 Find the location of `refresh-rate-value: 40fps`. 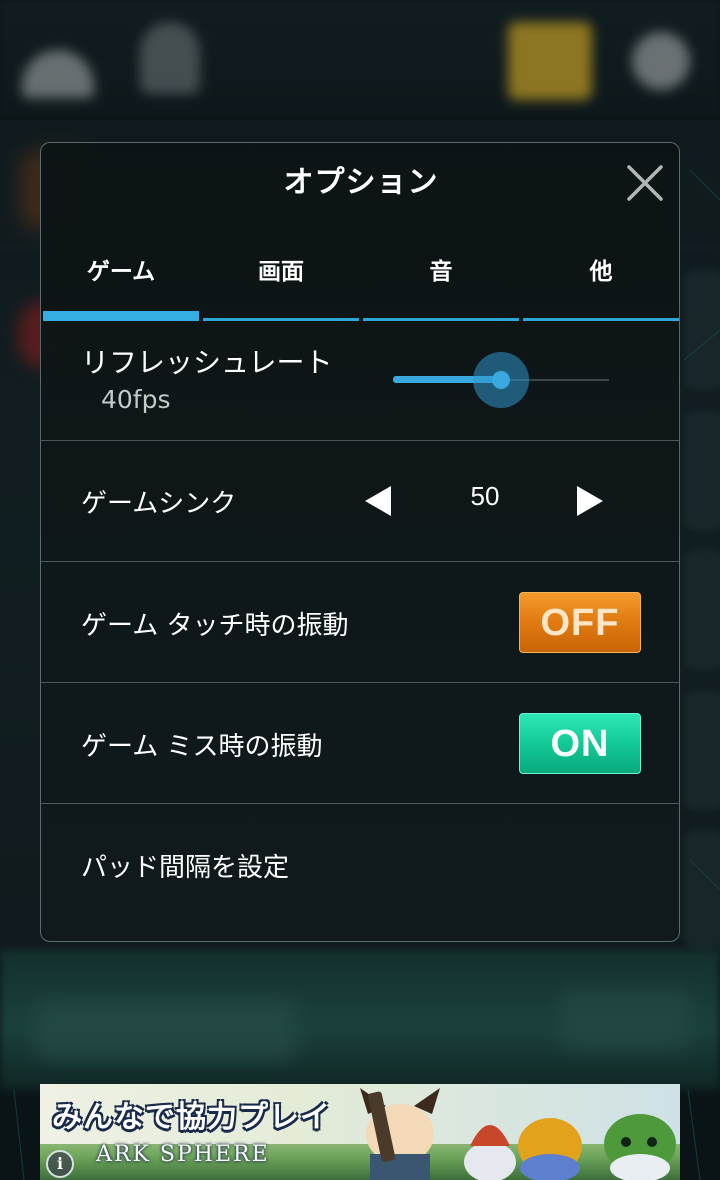

refresh-rate-value: 40fps is located at coordinates (136, 399).